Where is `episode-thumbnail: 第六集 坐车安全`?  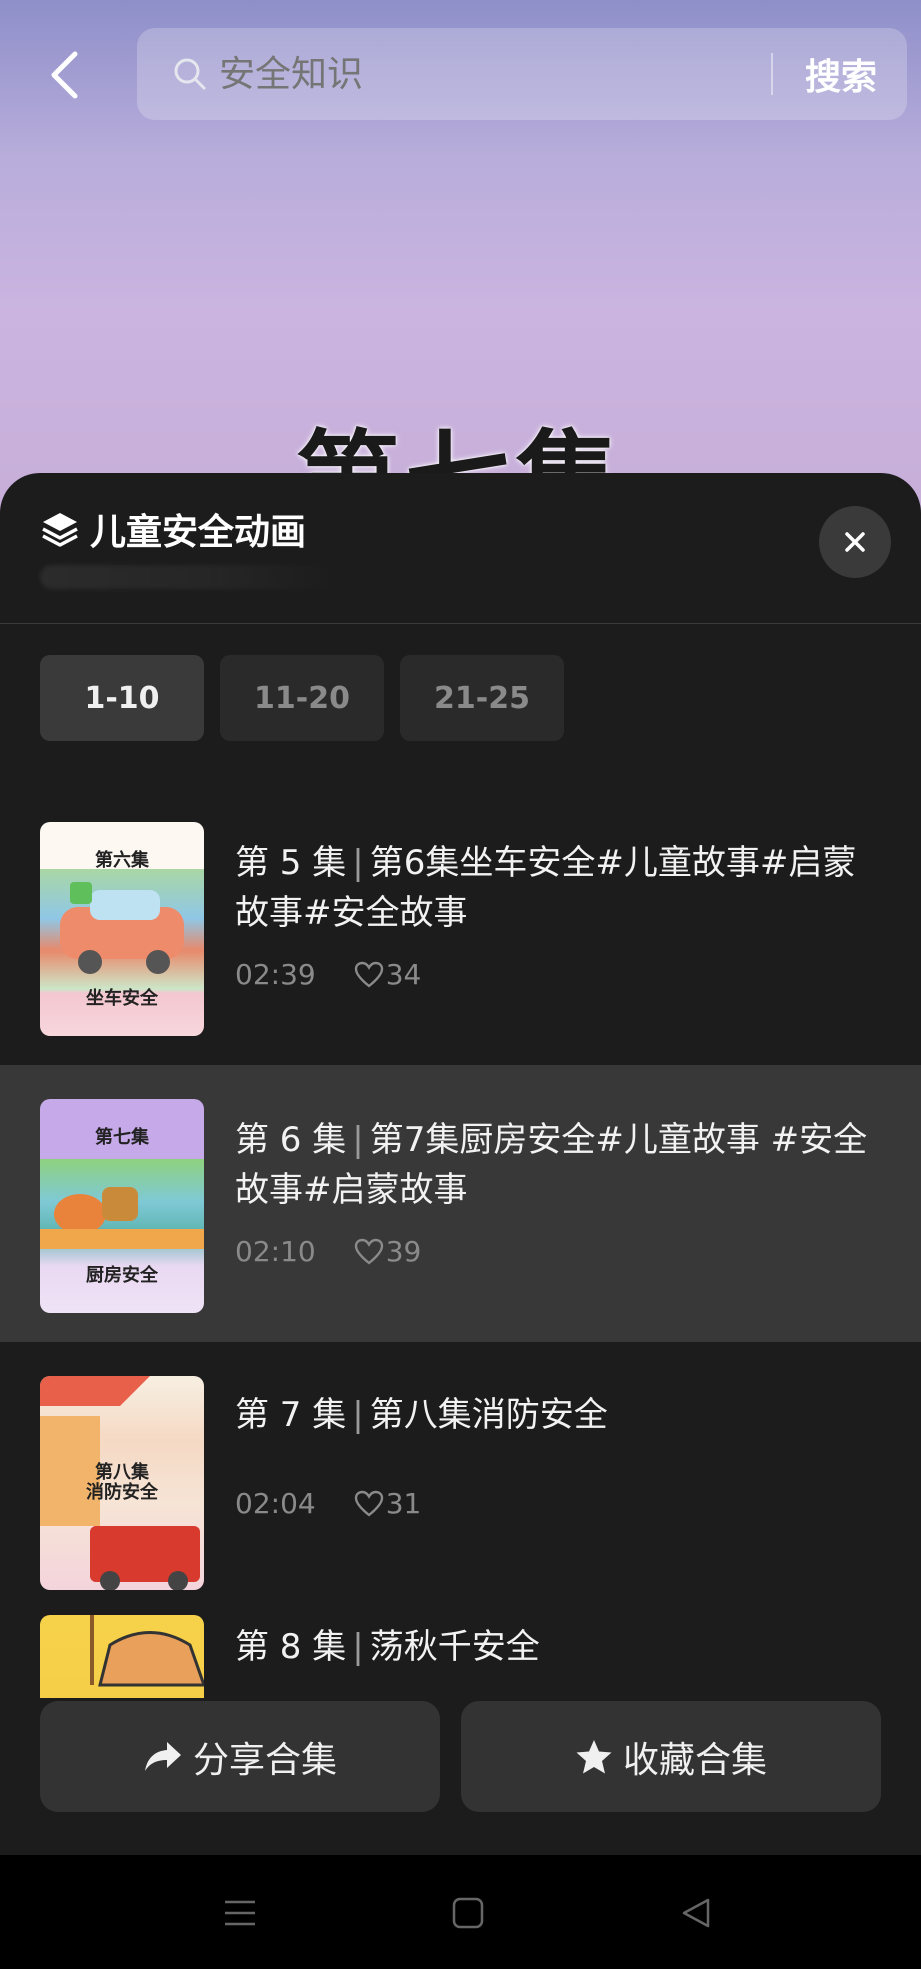
episode-thumbnail: 第六集 坐车安全 is located at coordinates (122, 929).